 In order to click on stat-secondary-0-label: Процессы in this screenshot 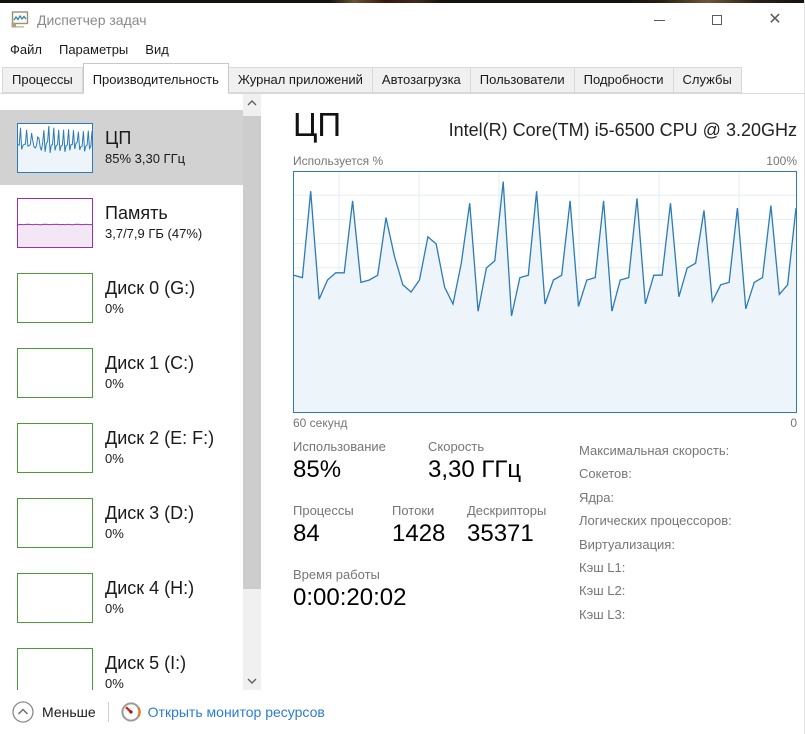, I will do `click(323, 510)`.